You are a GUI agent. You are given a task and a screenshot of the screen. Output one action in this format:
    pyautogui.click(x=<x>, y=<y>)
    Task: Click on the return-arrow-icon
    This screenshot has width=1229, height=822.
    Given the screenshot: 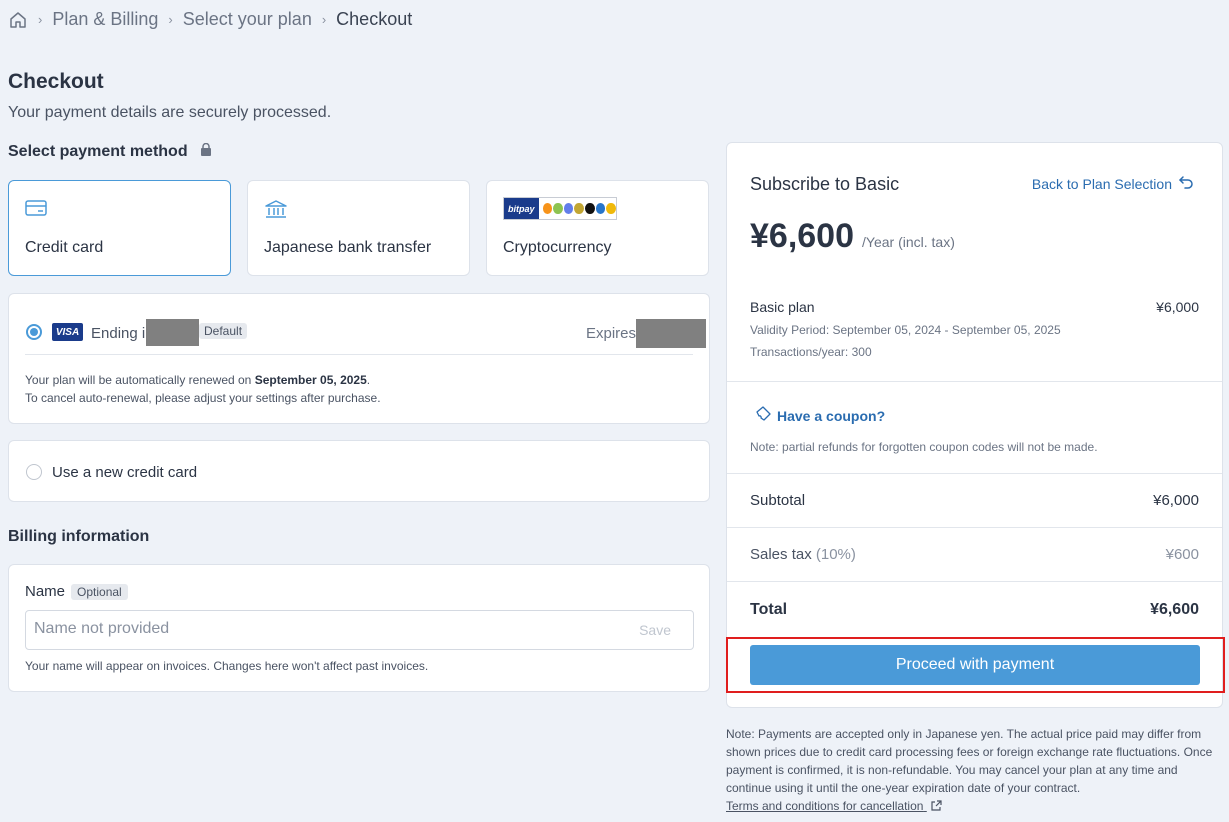 What is the action you would take?
    pyautogui.click(x=1186, y=183)
    